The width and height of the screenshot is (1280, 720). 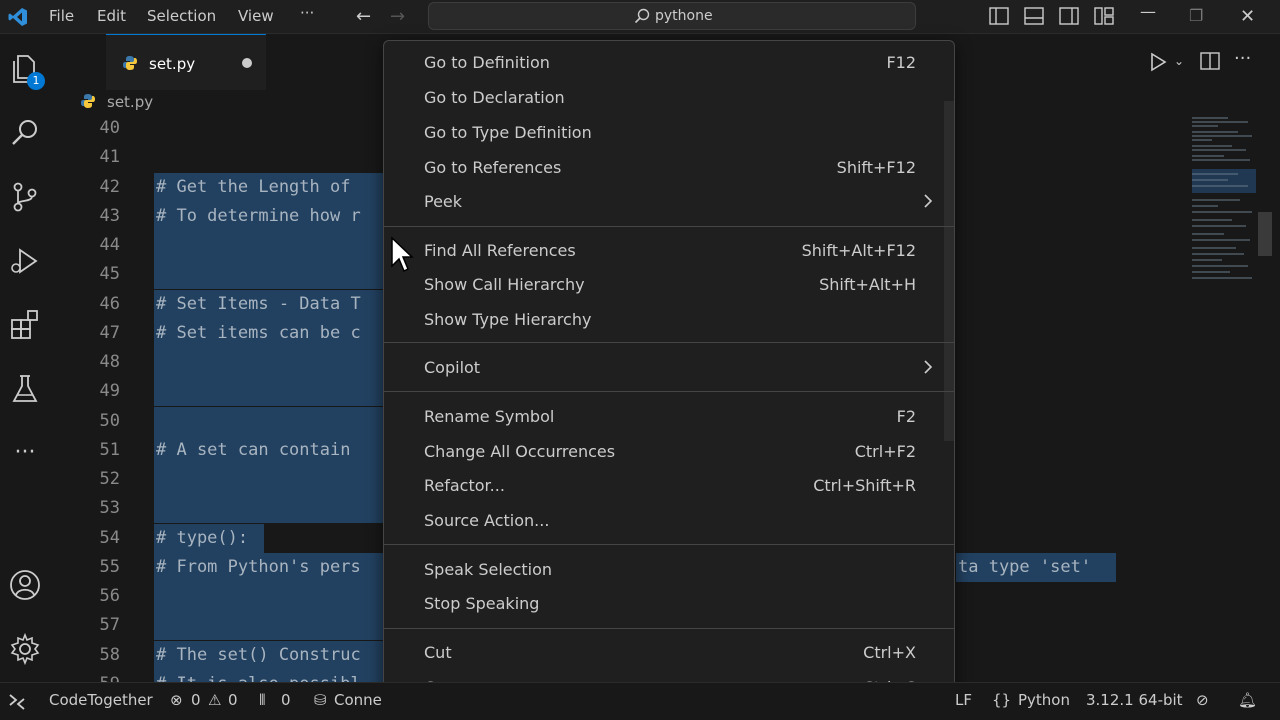 I want to click on menu-item-go-to-definition: Go to Definition F12, so click(x=669, y=63).